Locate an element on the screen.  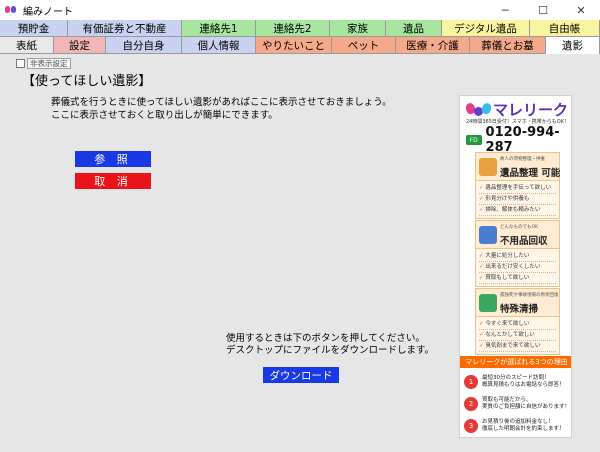
tab-pets: ペット is located at coordinates (364, 45).